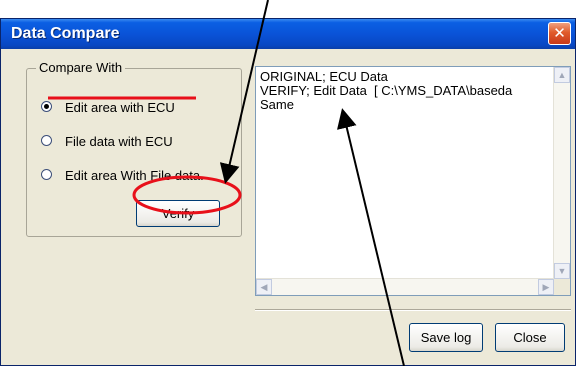  I want to click on scroll-up-icon: ▲, so click(562, 75).